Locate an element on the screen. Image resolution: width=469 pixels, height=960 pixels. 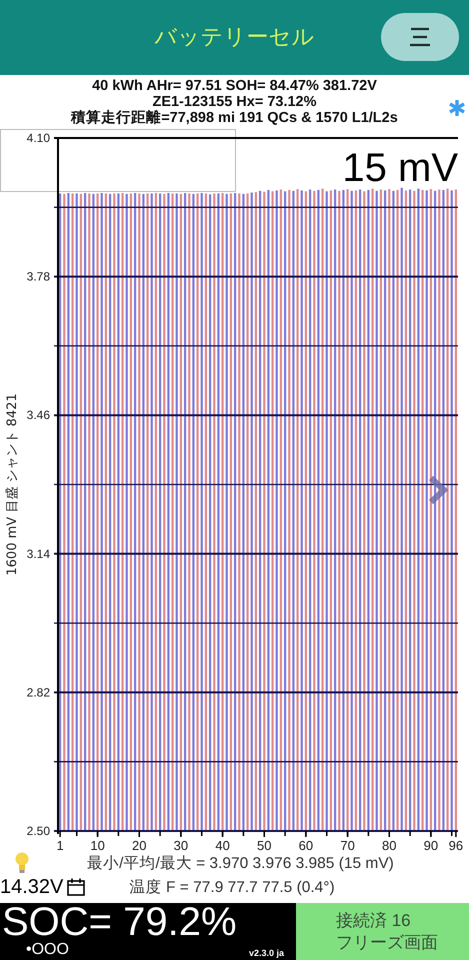
summary-line: 積算走行距離=77,898 mi 191 QCs & 1570 L1/L2s is located at coordinates (234, 118).